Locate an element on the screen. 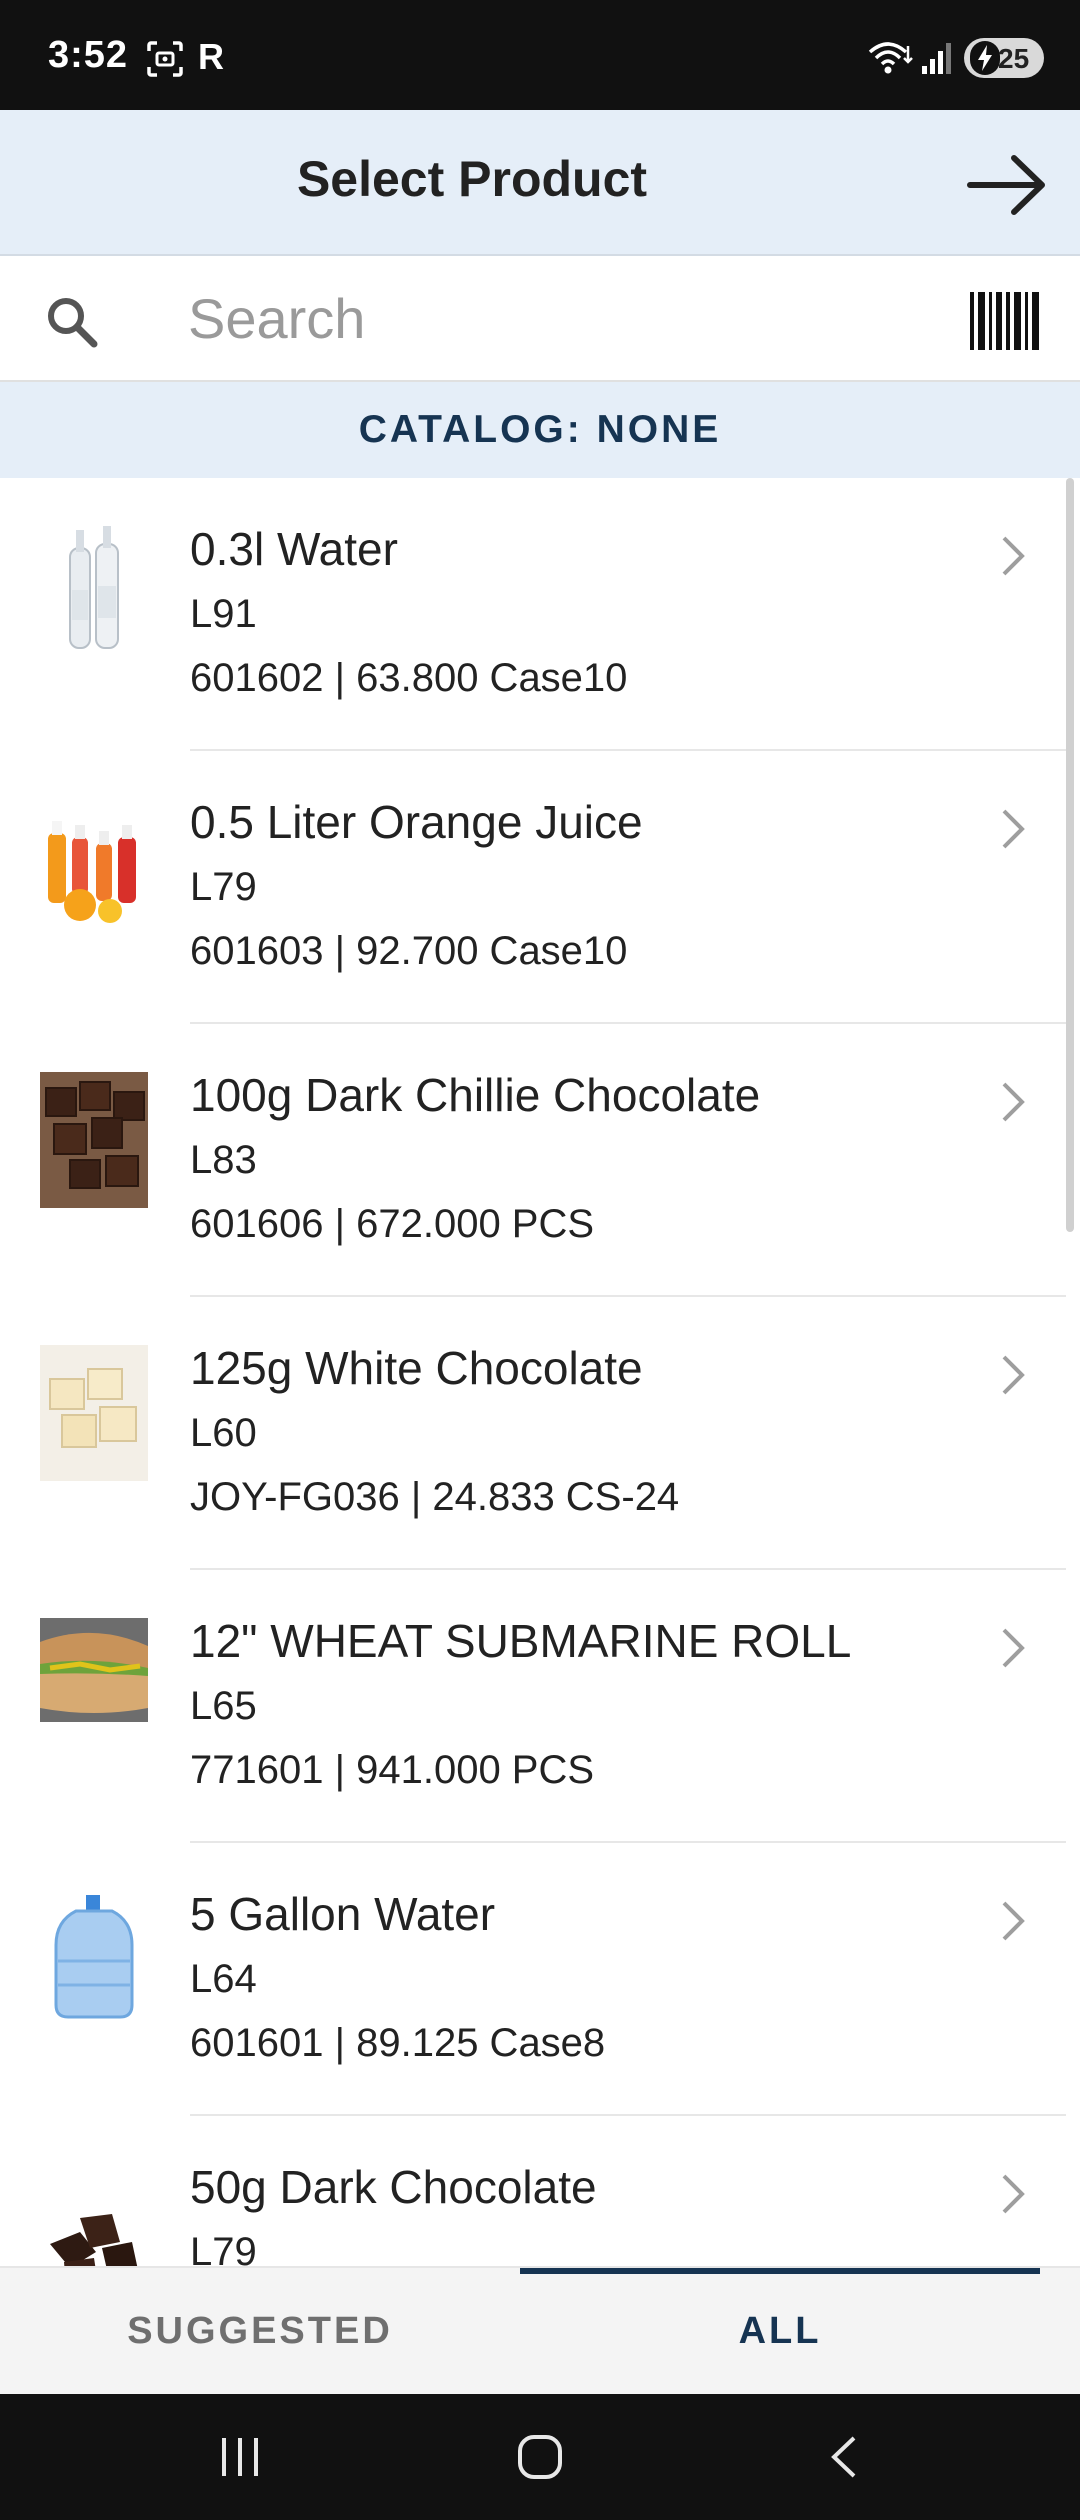 The width and height of the screenshot is (1080, 2520). tab-all: ALL is located at coordinates (780, 2332).